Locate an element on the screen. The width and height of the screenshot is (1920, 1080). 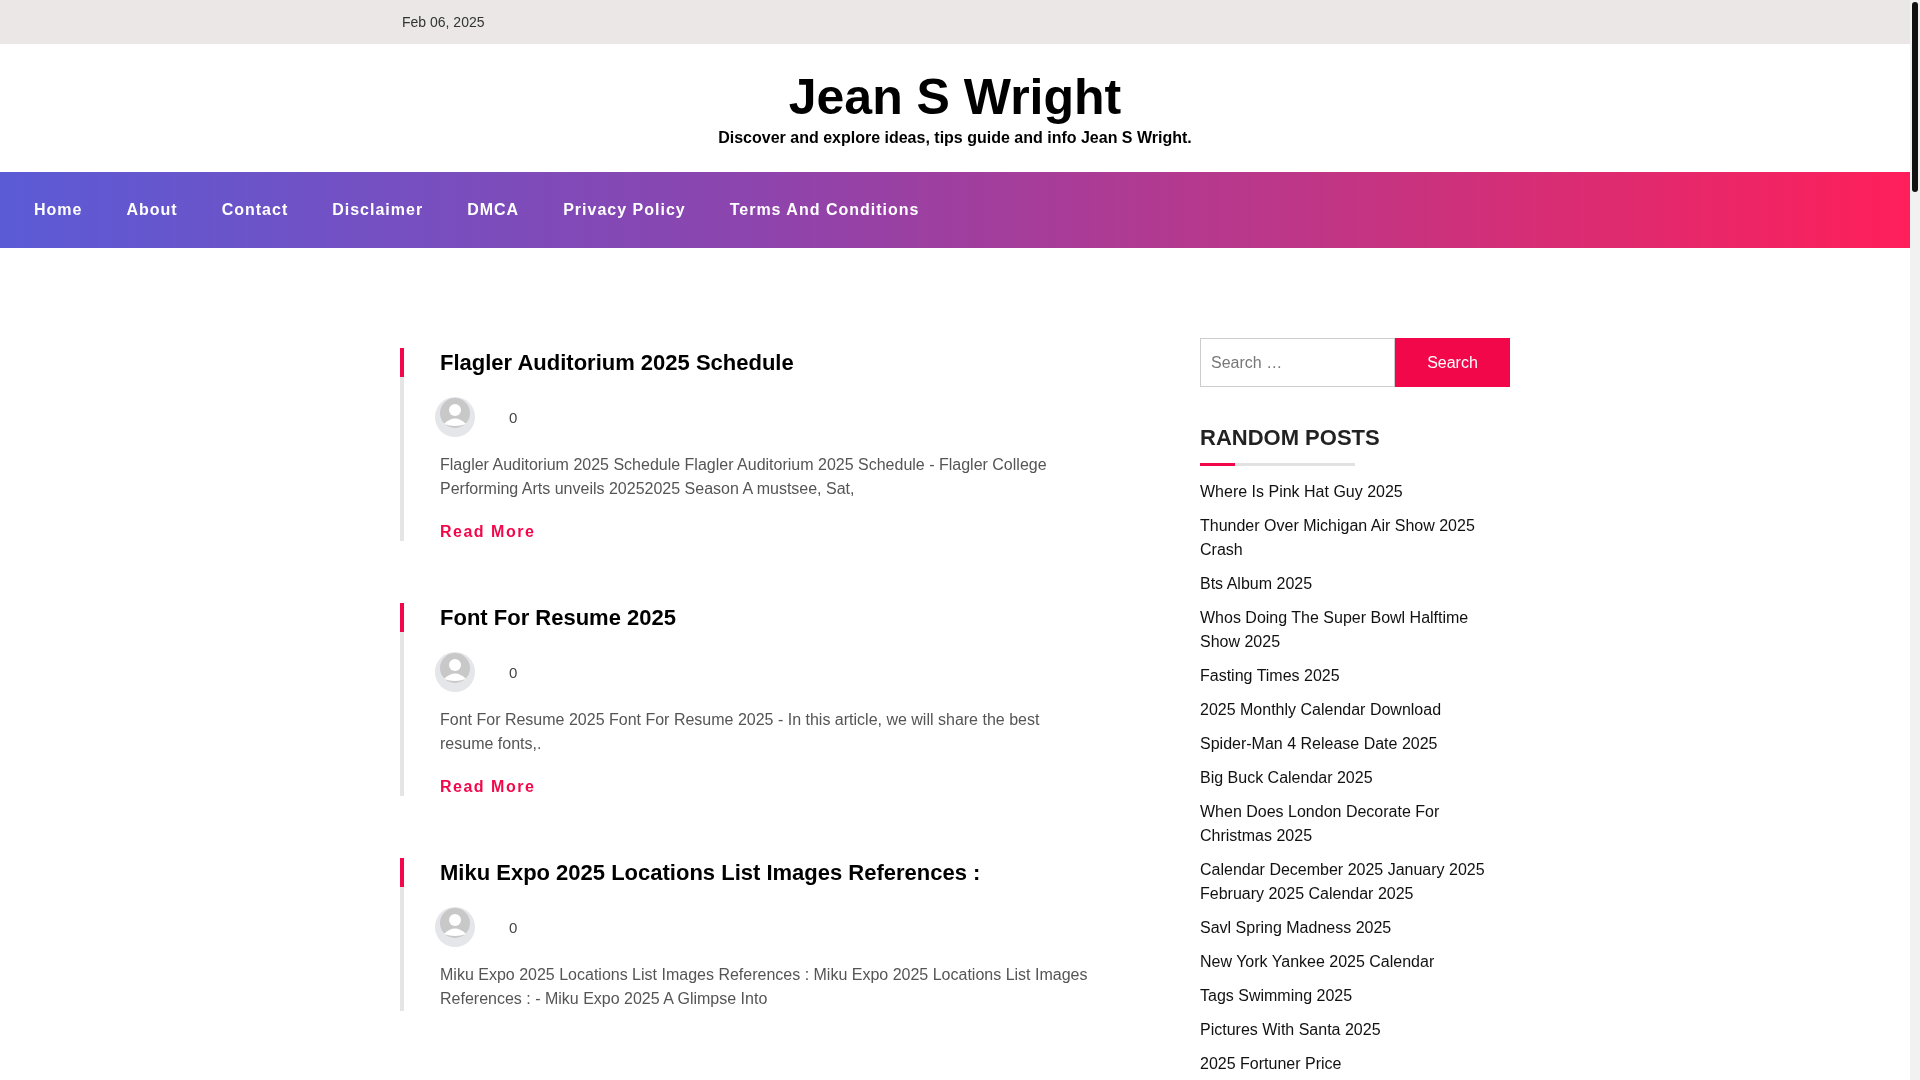
nav-link: Disclaimer is located at coordinates (378, 210).